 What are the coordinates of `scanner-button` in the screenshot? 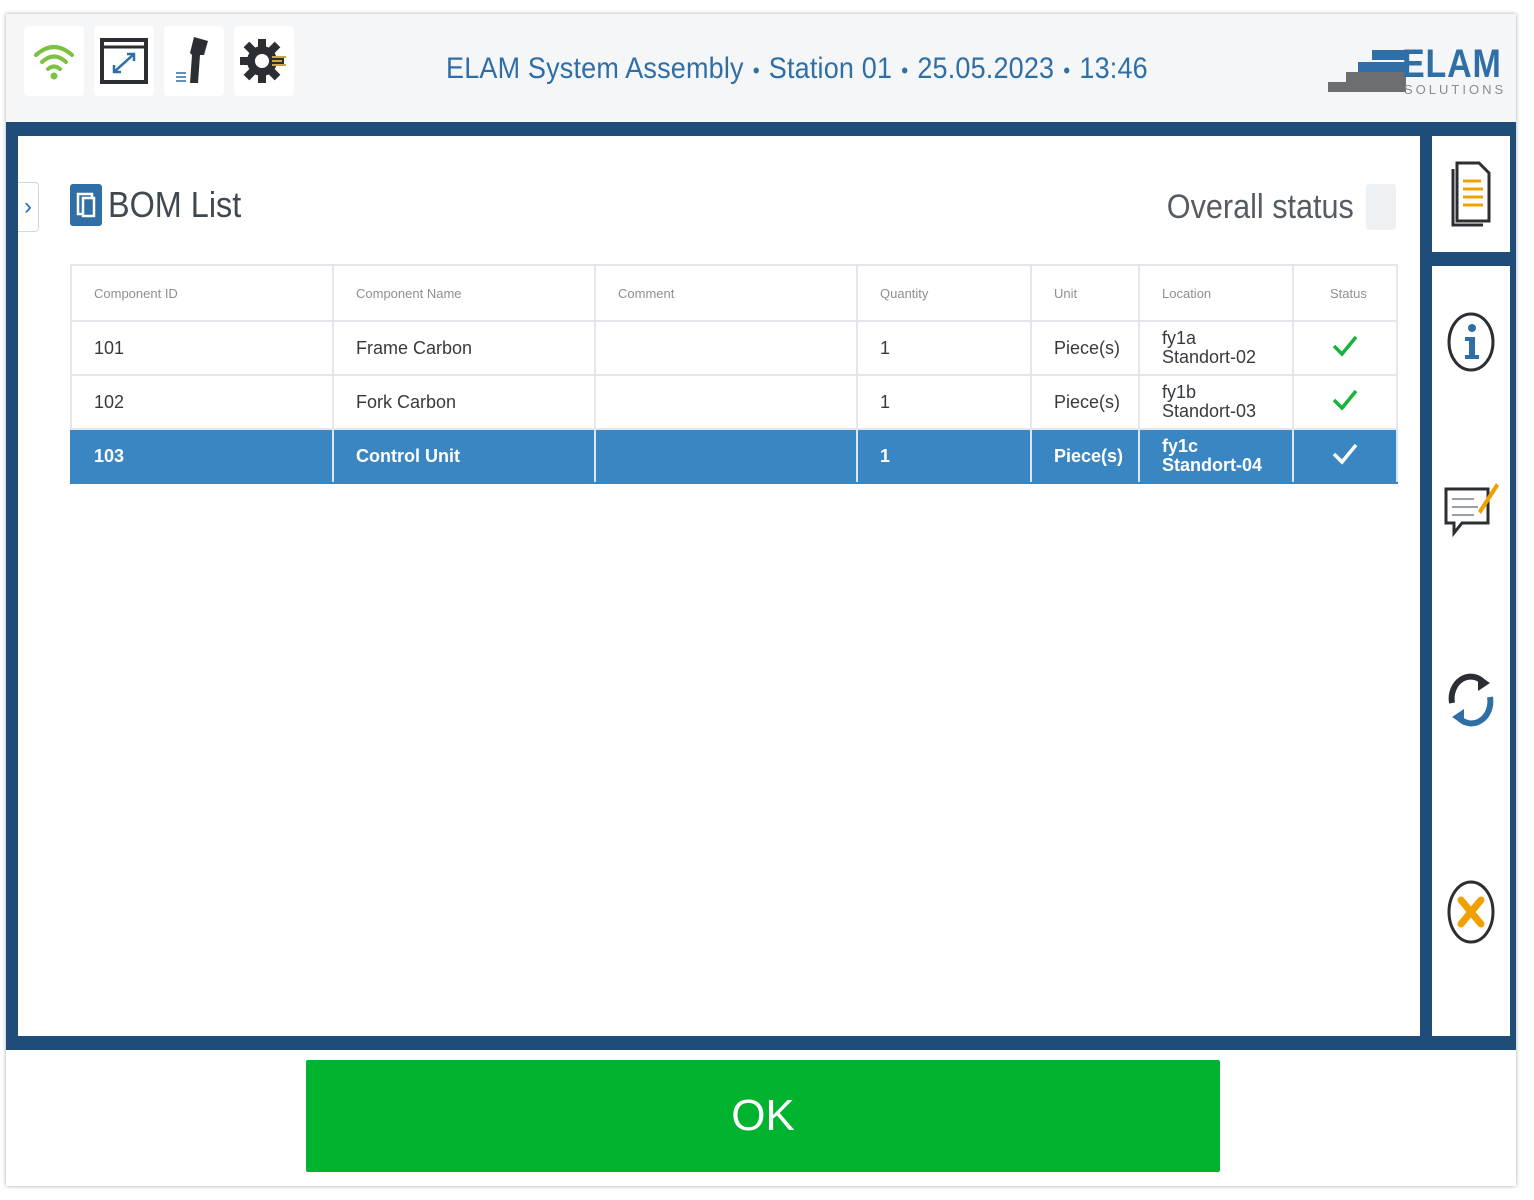 It's located at (194, 61).